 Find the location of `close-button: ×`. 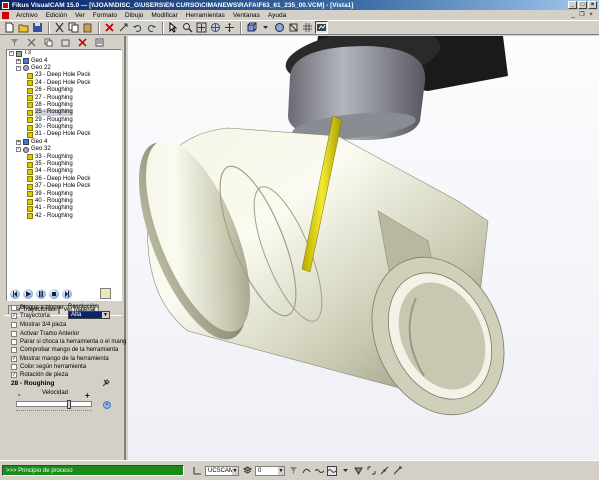

close-button: × is located at coordinates (592, 5).